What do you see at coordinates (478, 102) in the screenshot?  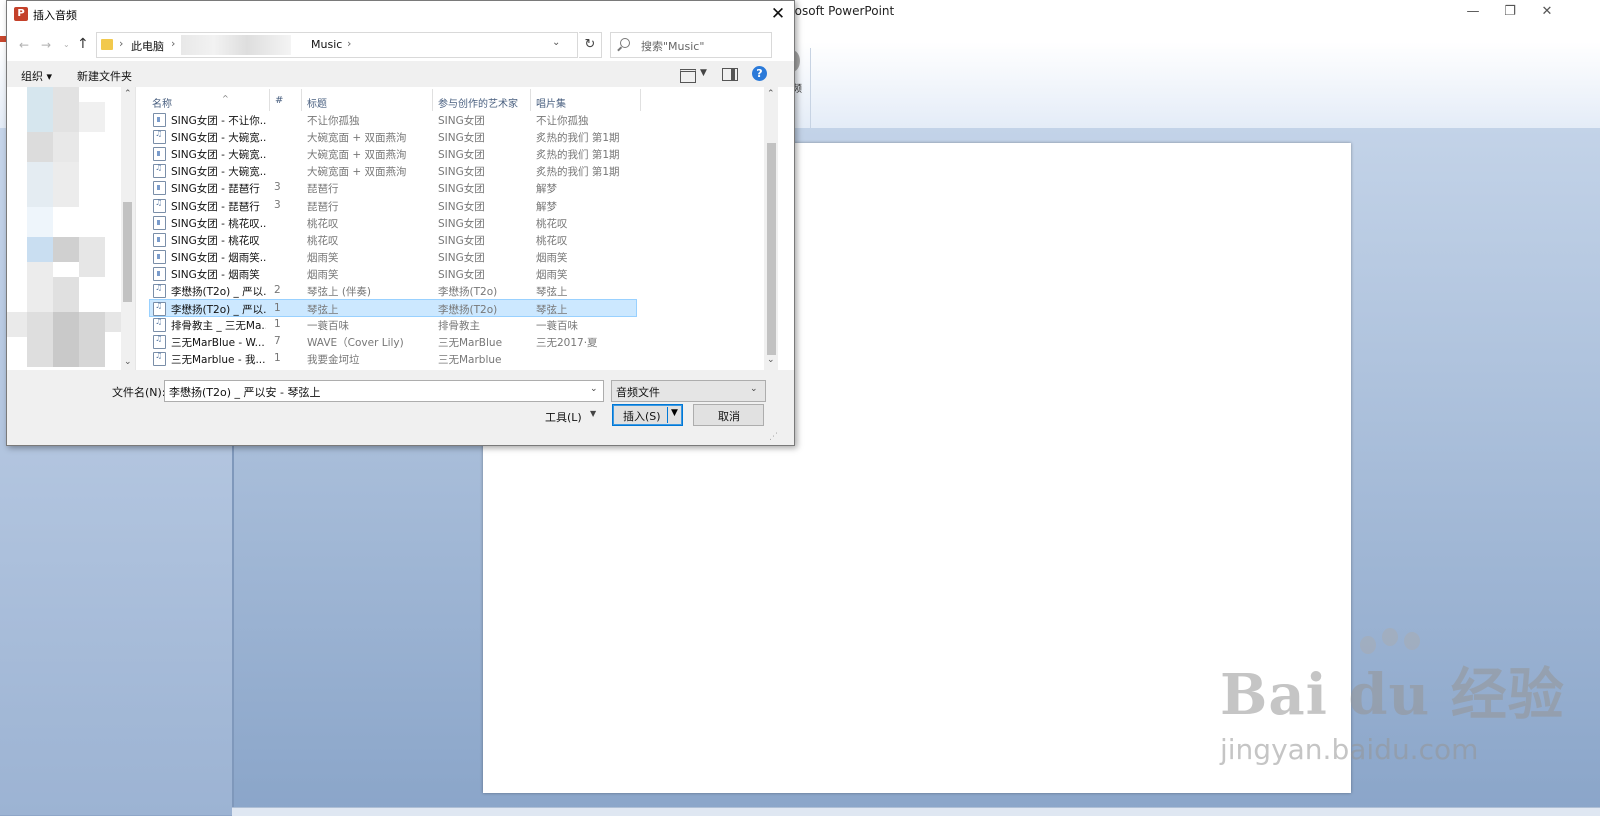 I see `column-header-artist: 参与创作的艺术家` at bounding box center [478, 102].